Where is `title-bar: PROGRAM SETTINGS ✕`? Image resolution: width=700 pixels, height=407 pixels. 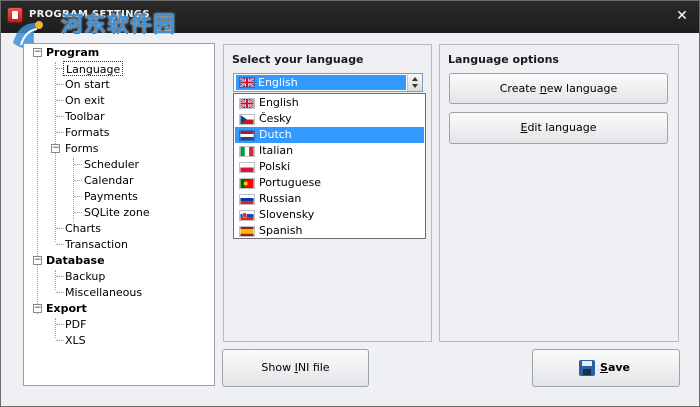 title-bar: PROGRAM SETTINGS ✕ is located at coordinates (350, 17).